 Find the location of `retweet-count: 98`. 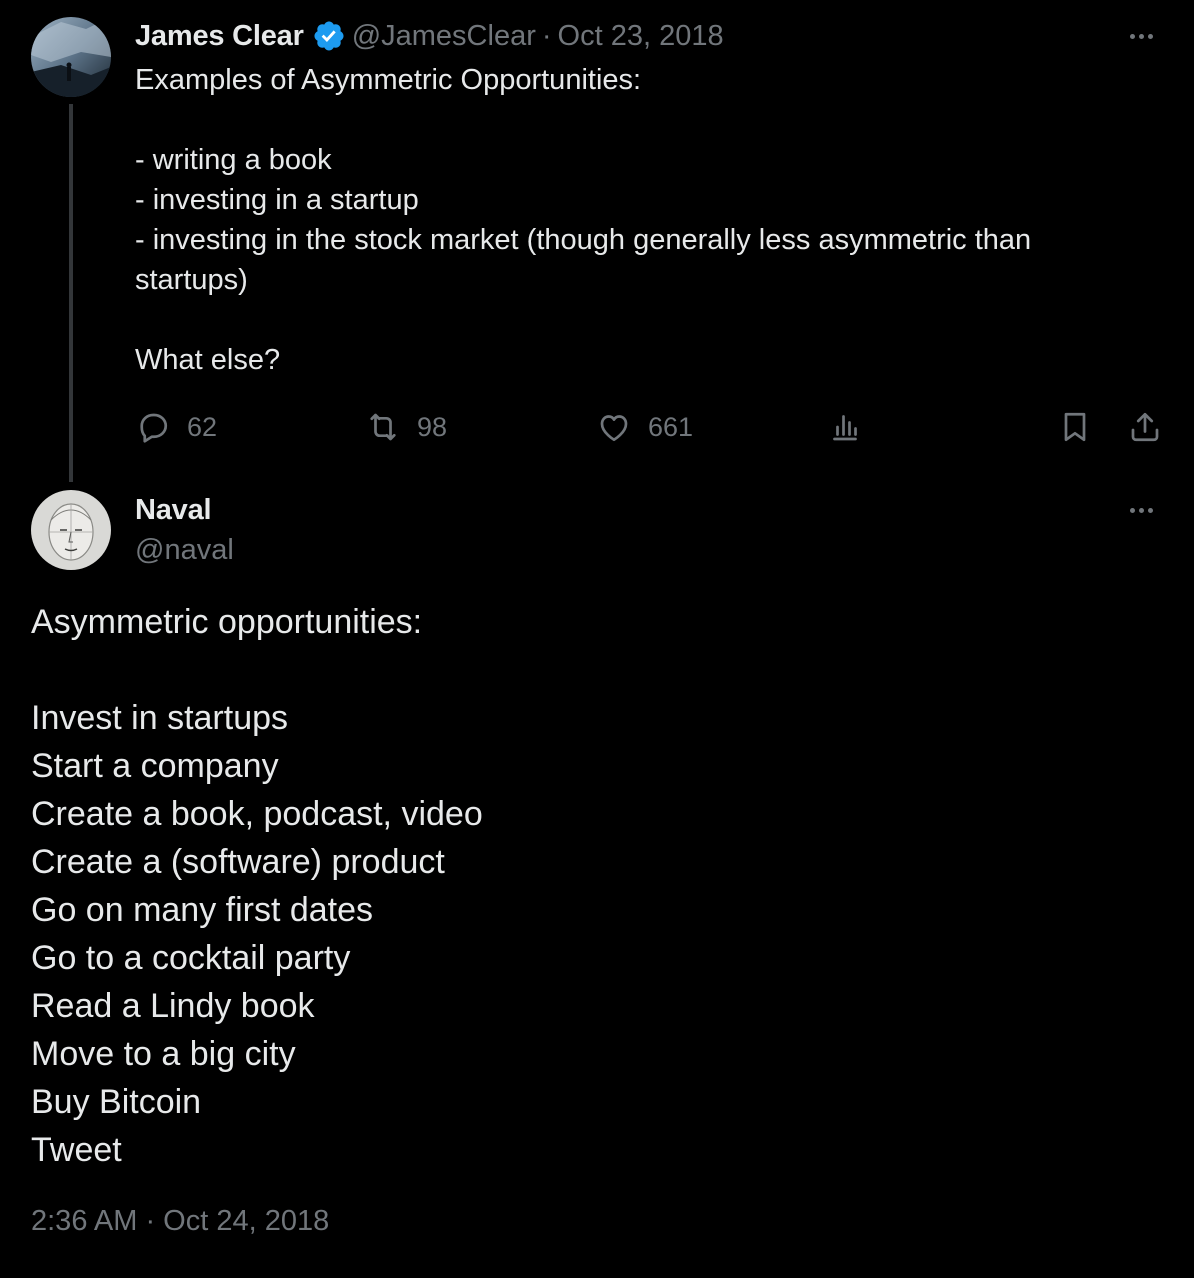

retweet-count: 98 is located at coordinates (432, 426).